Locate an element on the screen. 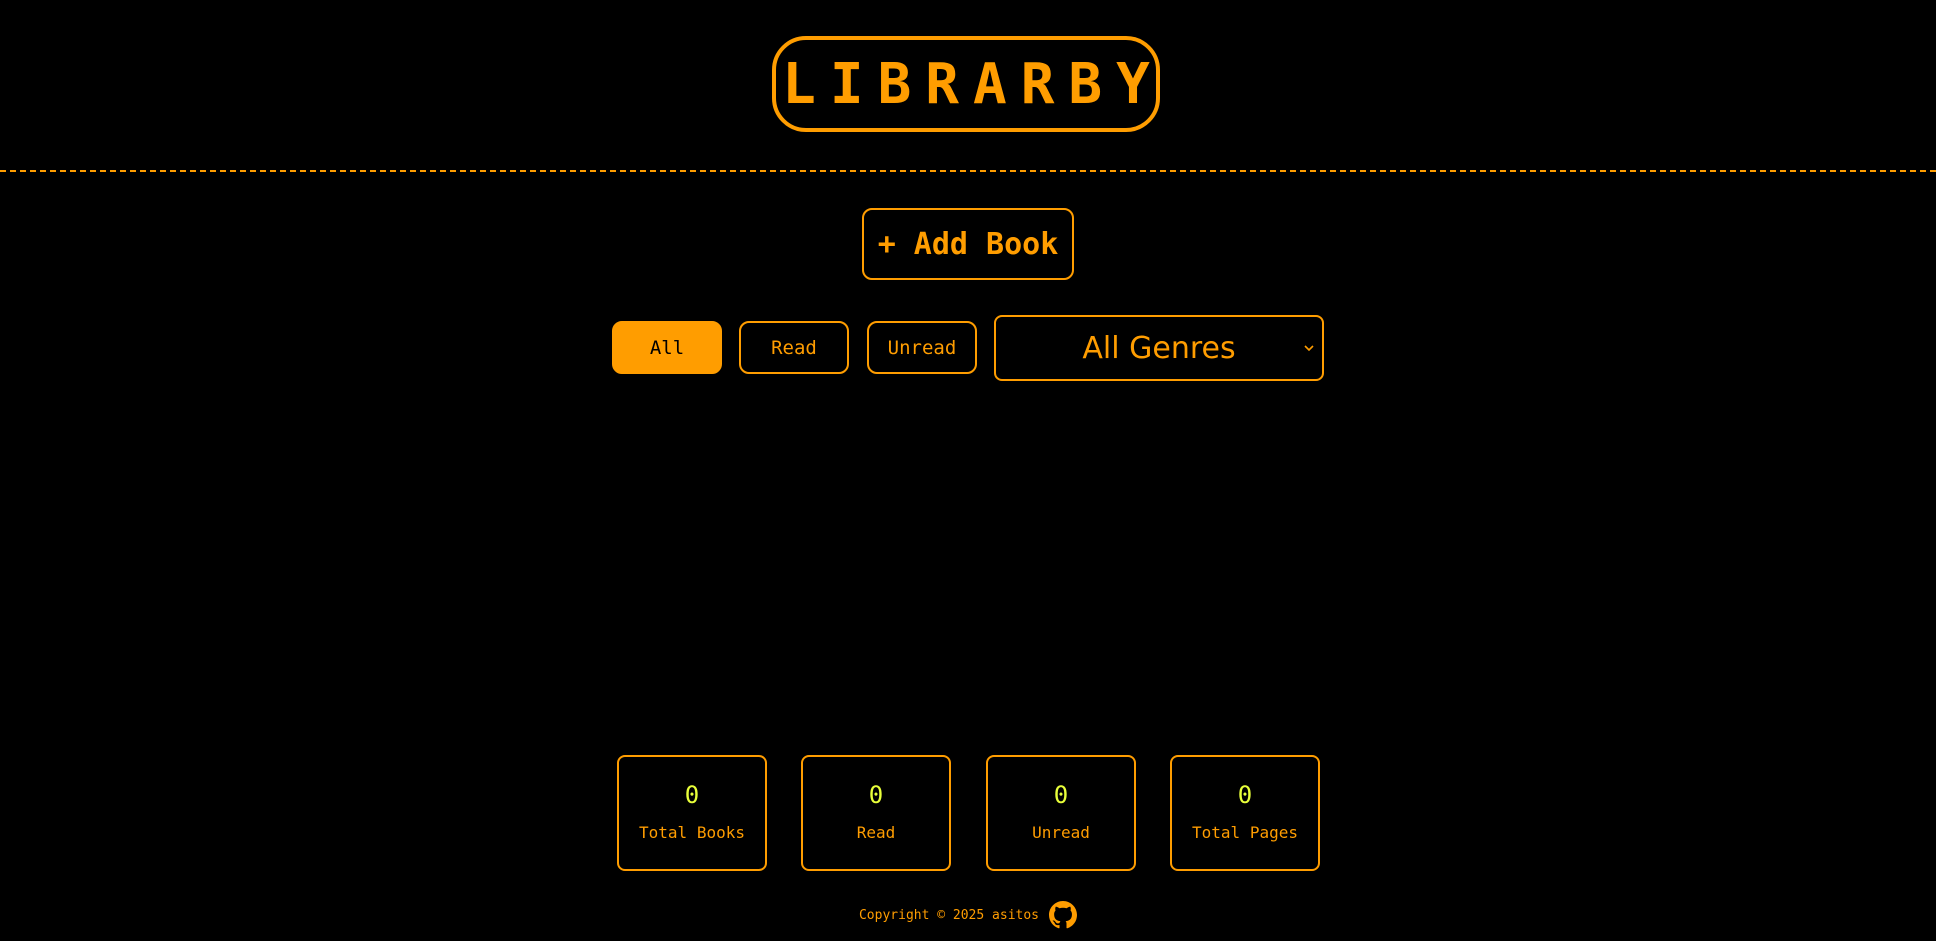 This screenshot has height=941, width=1936. github-icon is located at coordinates (1063, 915).